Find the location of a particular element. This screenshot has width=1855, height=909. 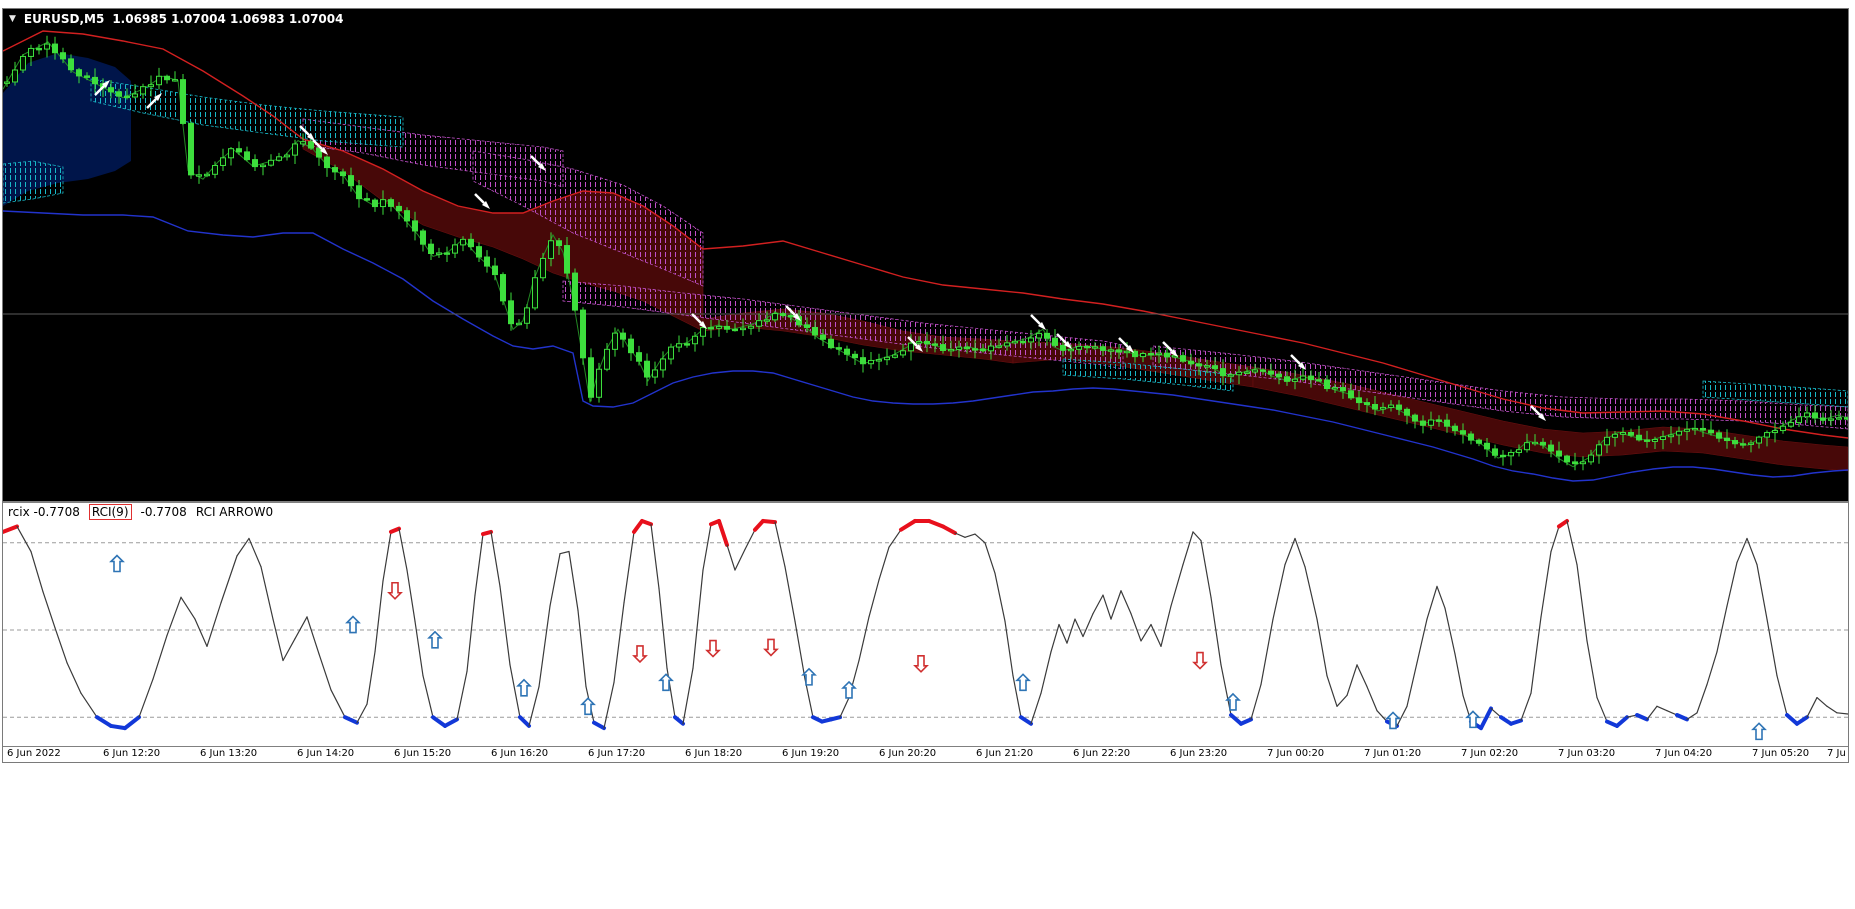

time-label: 7 Jun 05:20 is located at coordinates (1781, 753).